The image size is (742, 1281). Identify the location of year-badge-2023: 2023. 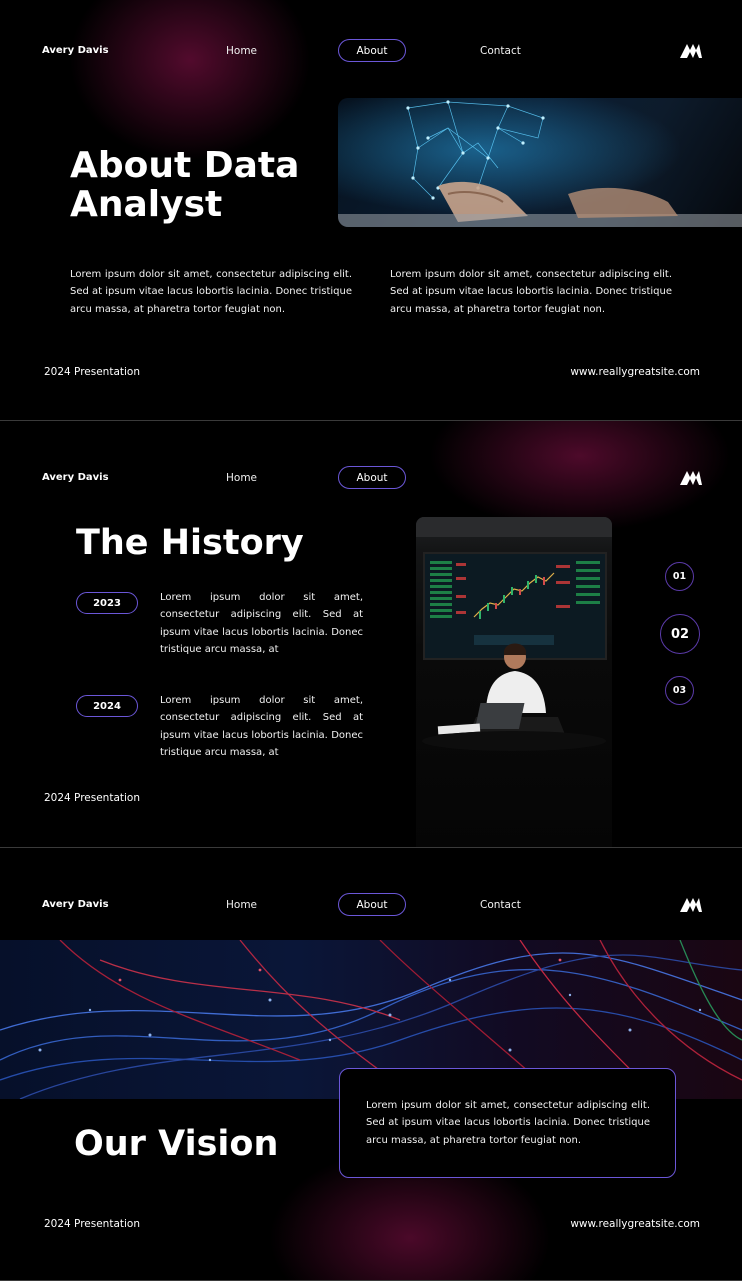
(107, 603).